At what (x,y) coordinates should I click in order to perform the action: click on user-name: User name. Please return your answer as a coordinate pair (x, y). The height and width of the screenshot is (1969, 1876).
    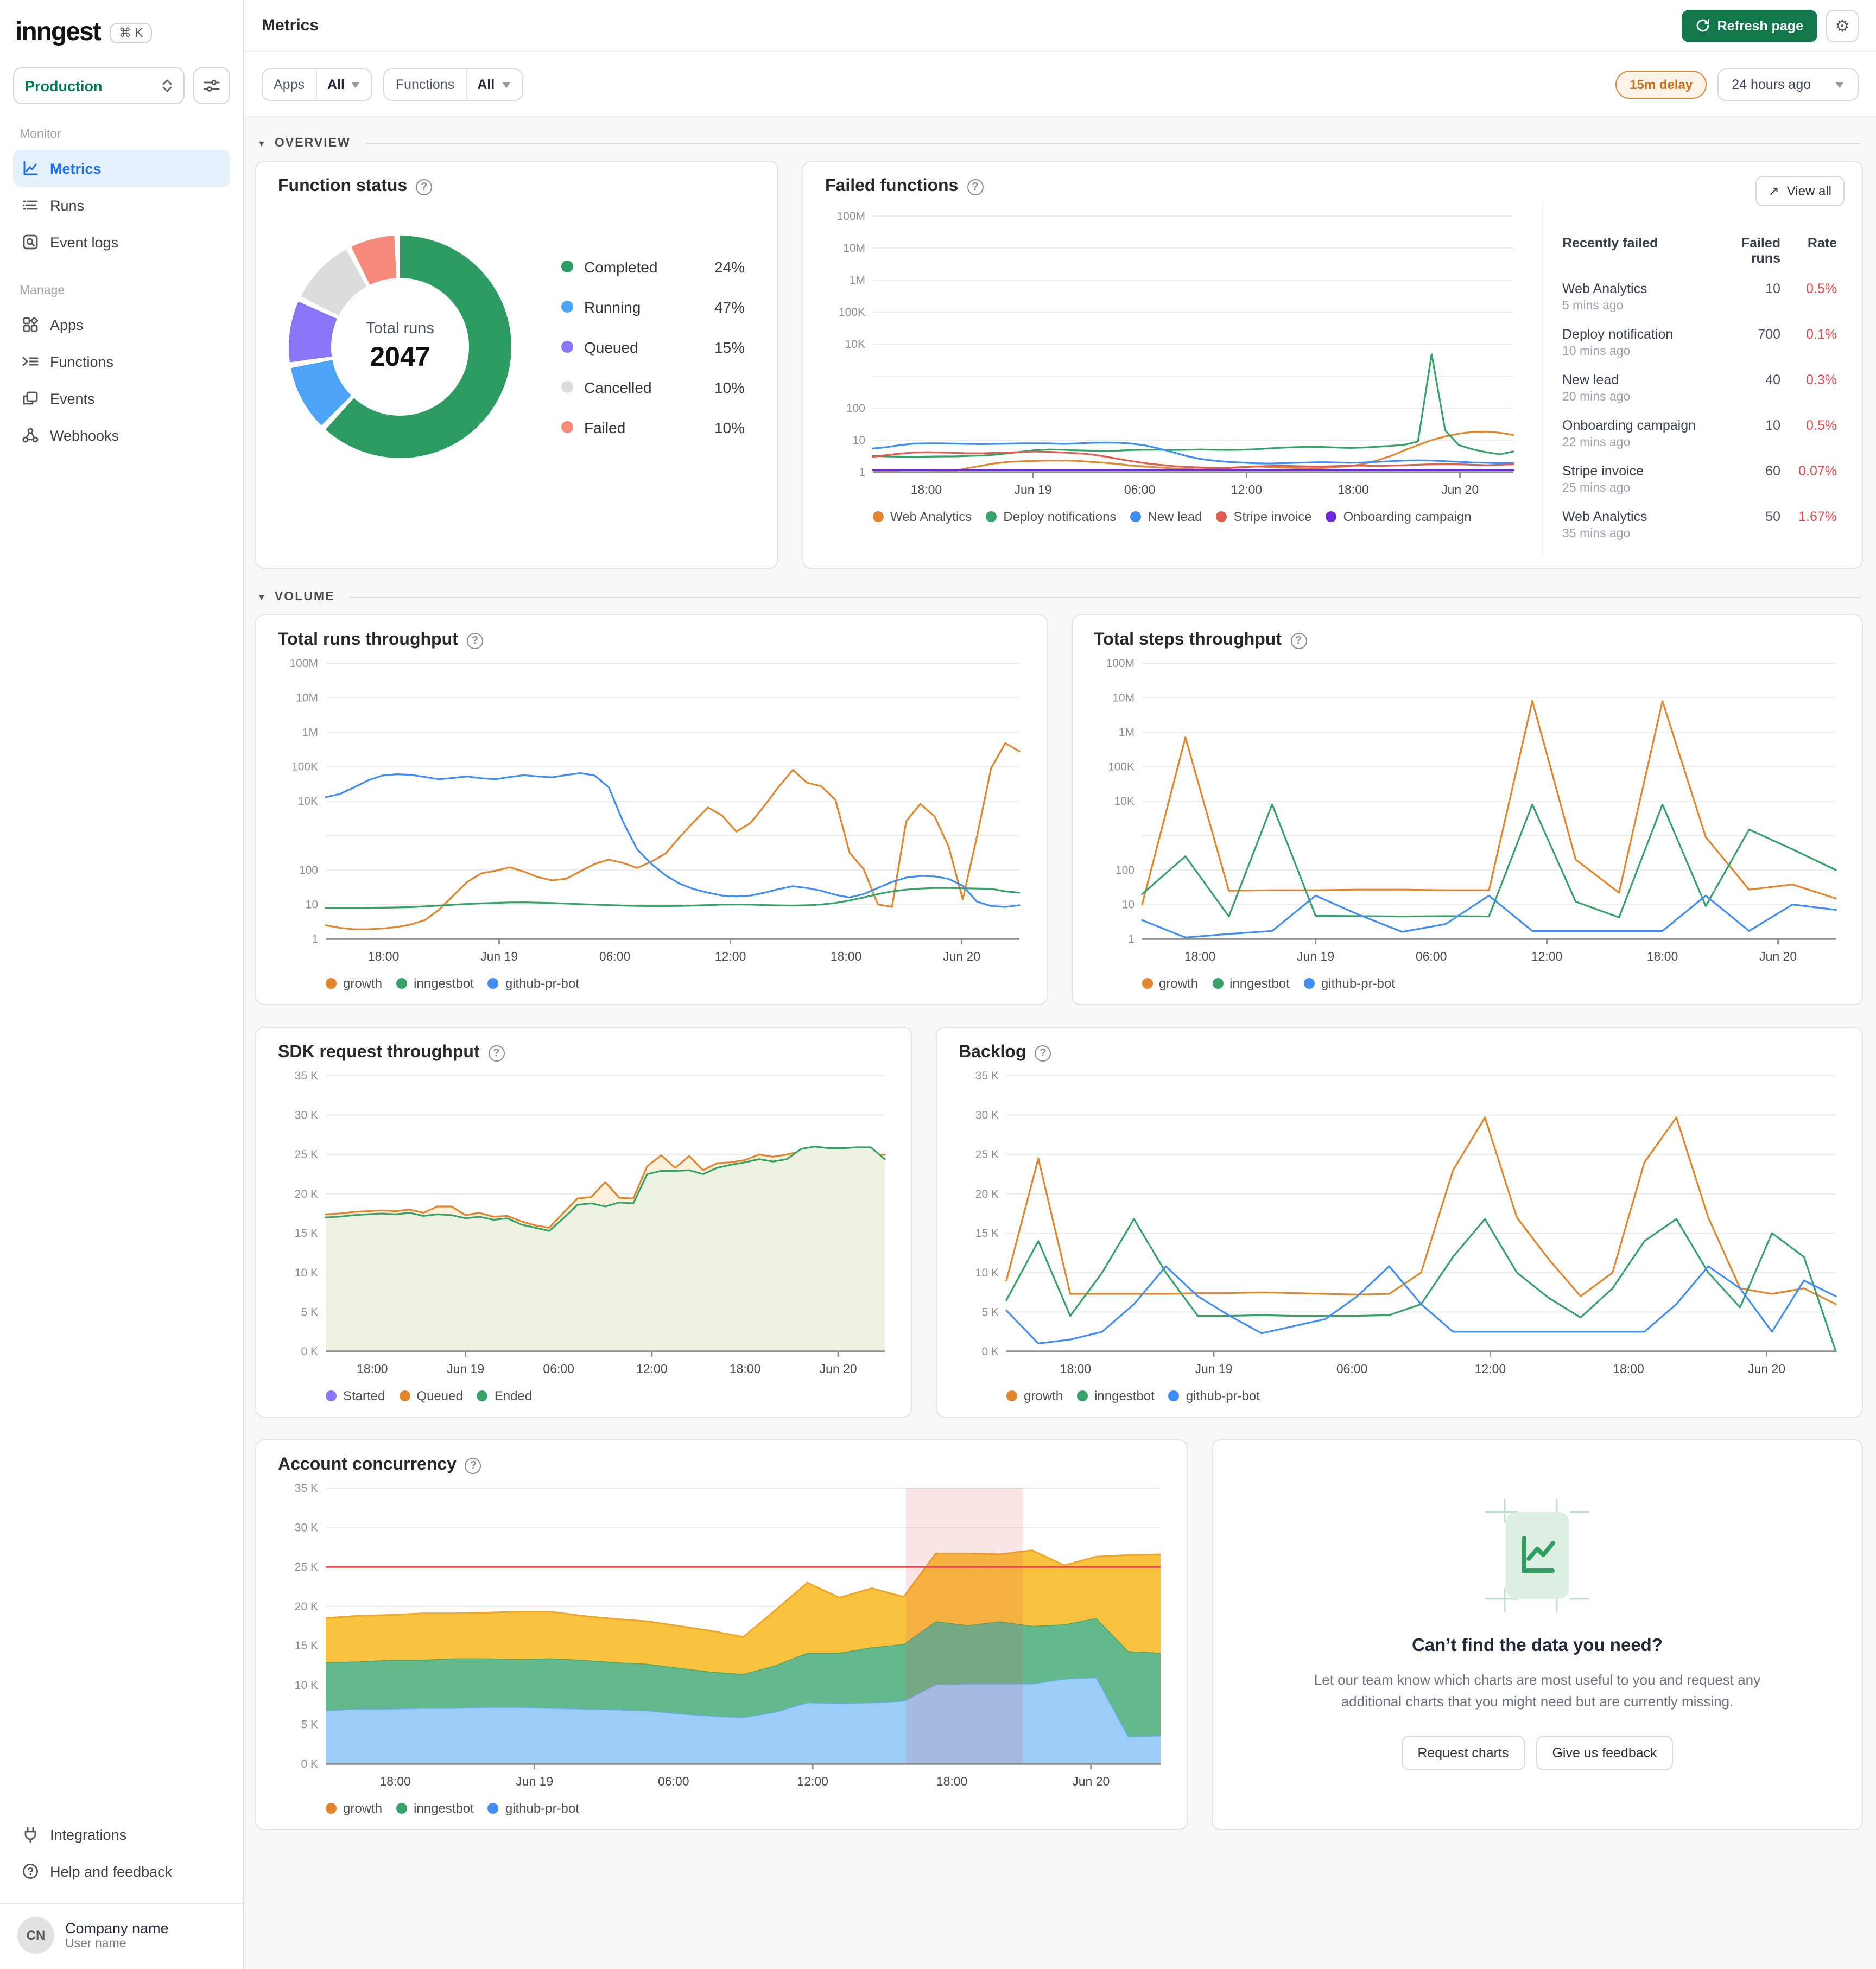
    Looking at the image, I should click on (95, 1944).